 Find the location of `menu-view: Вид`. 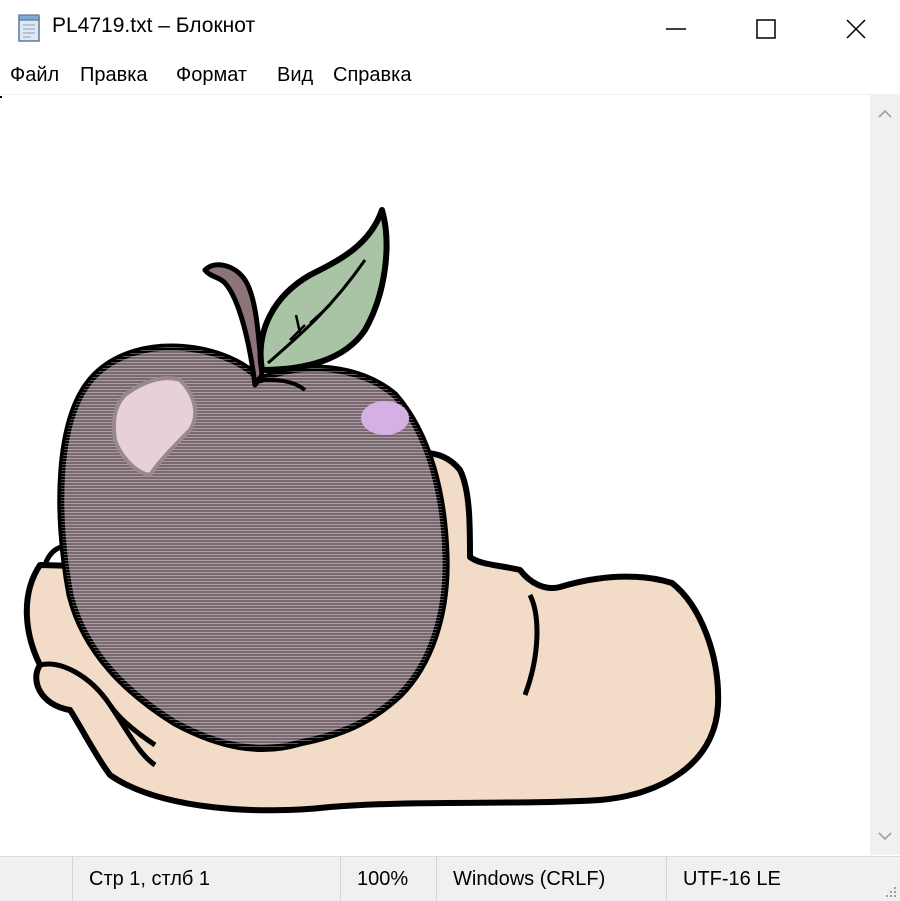

menu-view: Вид is located at coordinates (295, 75).